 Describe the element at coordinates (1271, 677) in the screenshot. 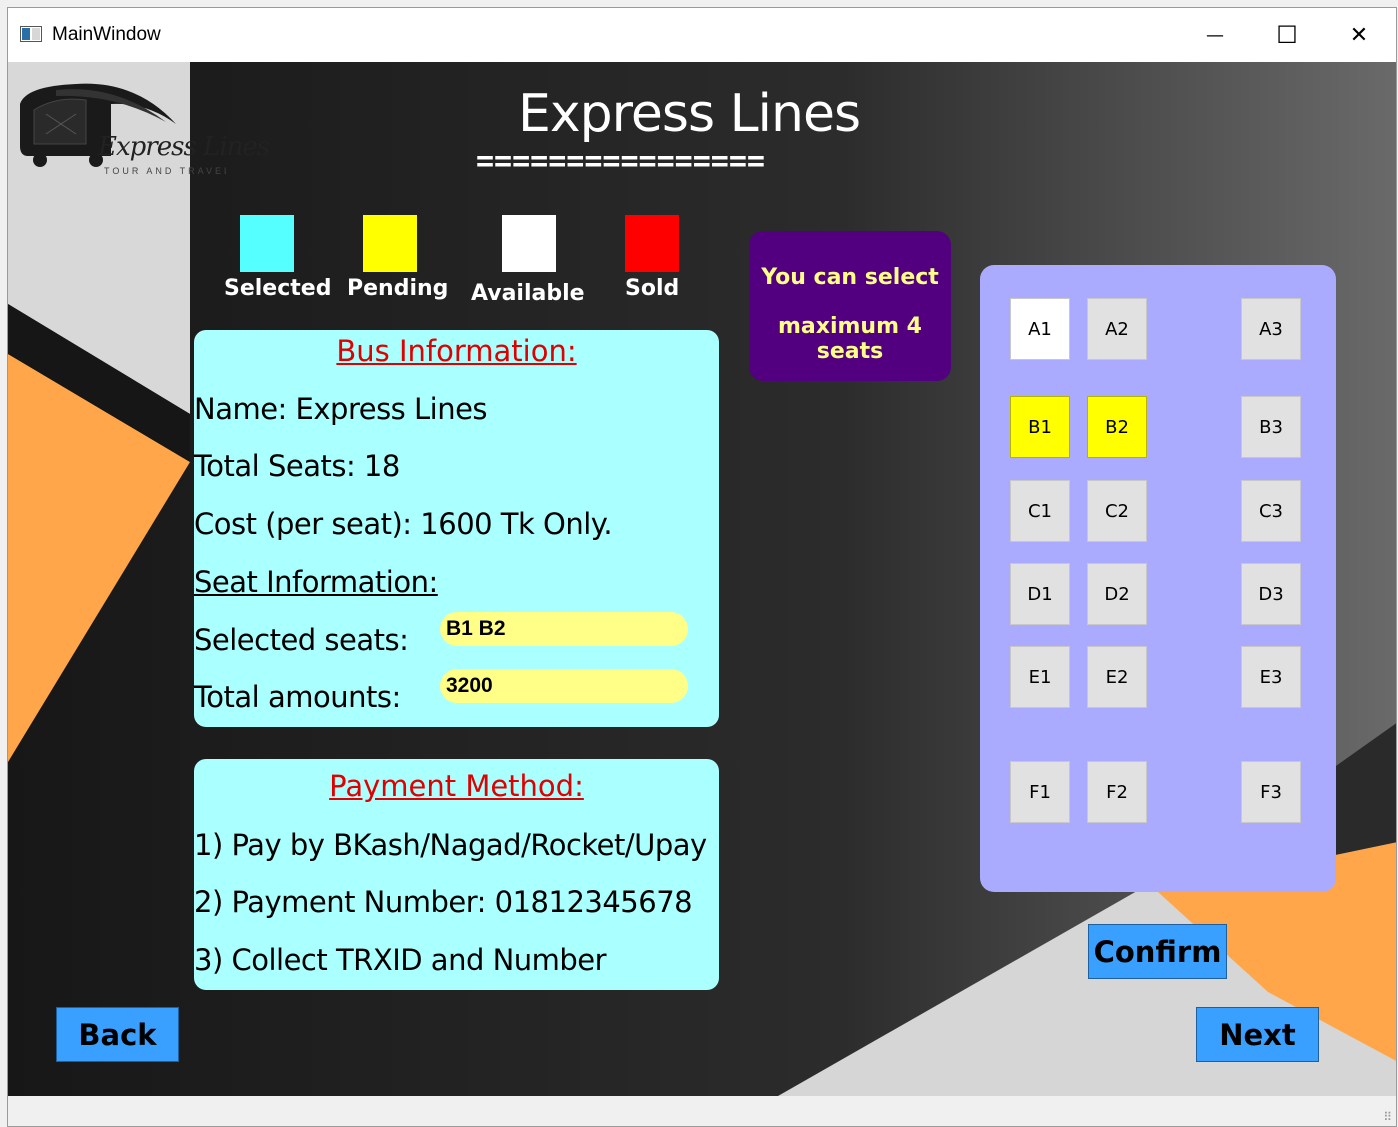

I see `seat-e3-button: E3` at that location.